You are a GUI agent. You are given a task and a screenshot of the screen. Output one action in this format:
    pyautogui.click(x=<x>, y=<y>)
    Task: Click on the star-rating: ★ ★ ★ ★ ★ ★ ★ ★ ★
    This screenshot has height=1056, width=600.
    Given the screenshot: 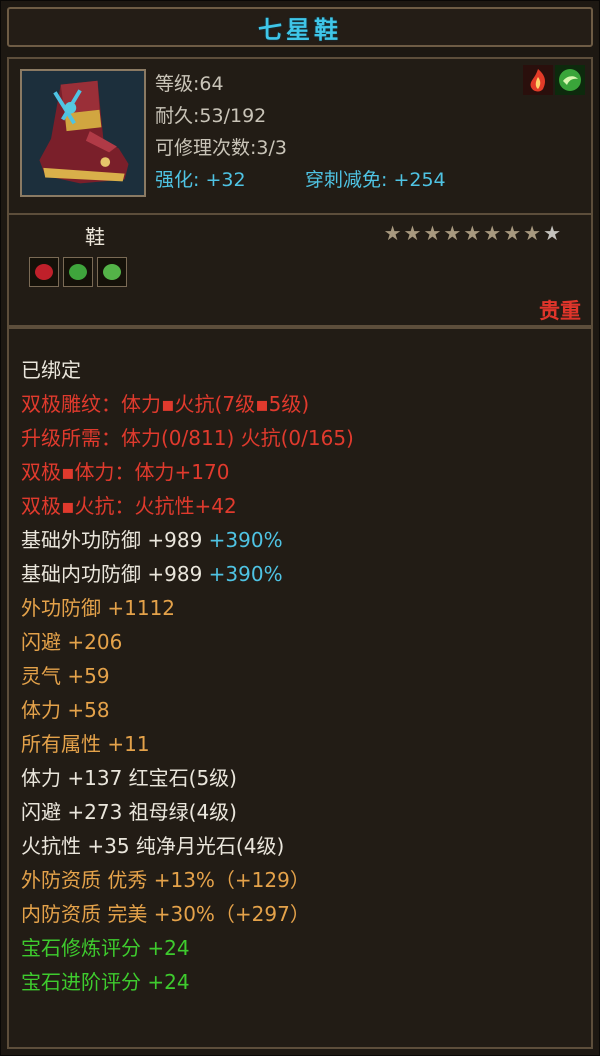 What is the action you would take?
    pyautogui.click(x=472, y=233)
    